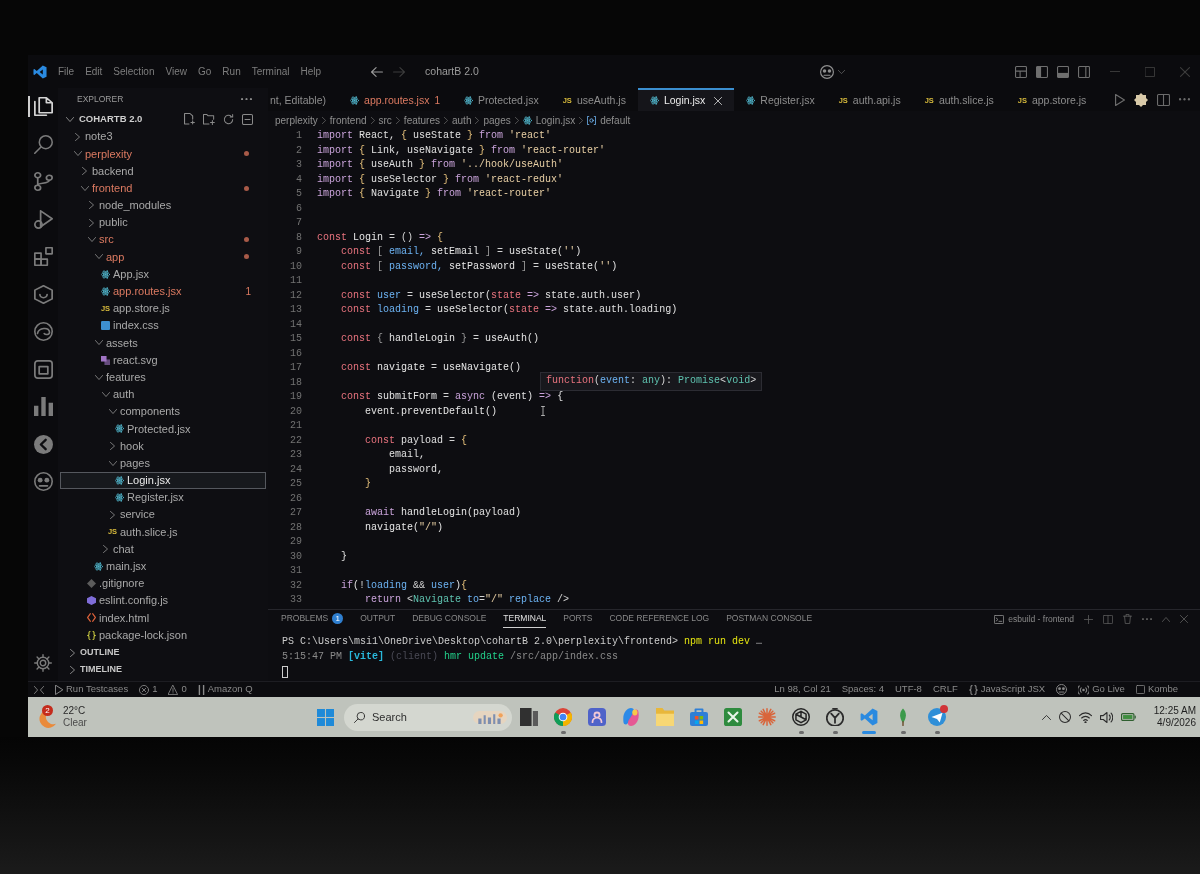 This screenshot has width=1200, height=874. Describe the element at coordinates (163, 377) in the screenshot. I see `tree-item: features` at that location.